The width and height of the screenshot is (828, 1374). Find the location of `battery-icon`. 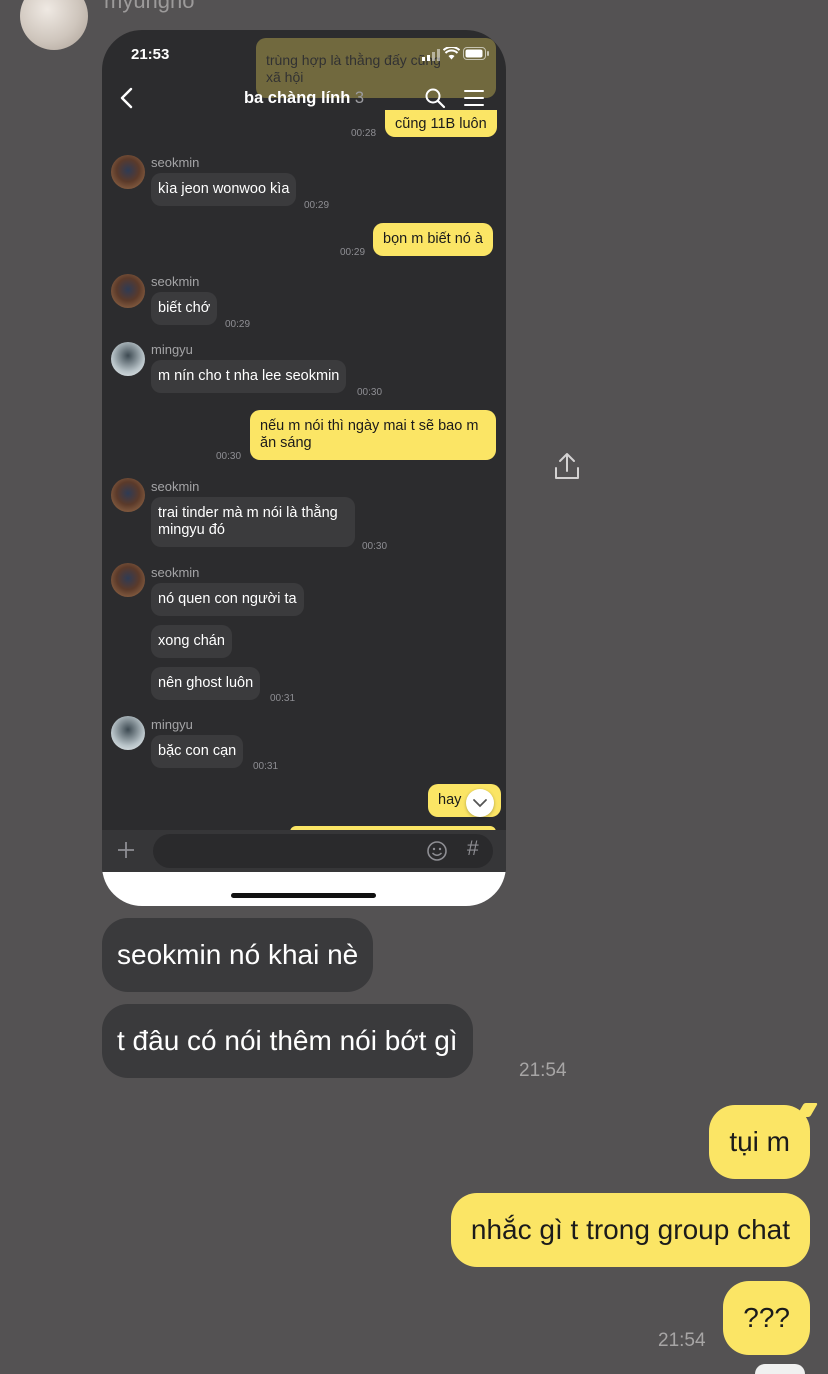

battery-icon is located at coordinates (476, 56).